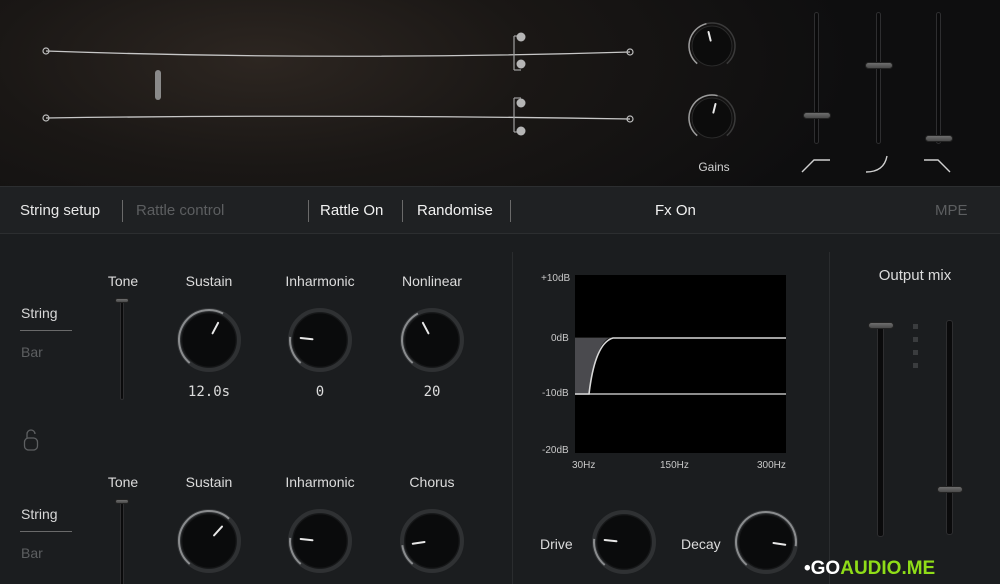 This screenshot has width=1000, height=584. I want to click on decay-knob, so click(766, 542).